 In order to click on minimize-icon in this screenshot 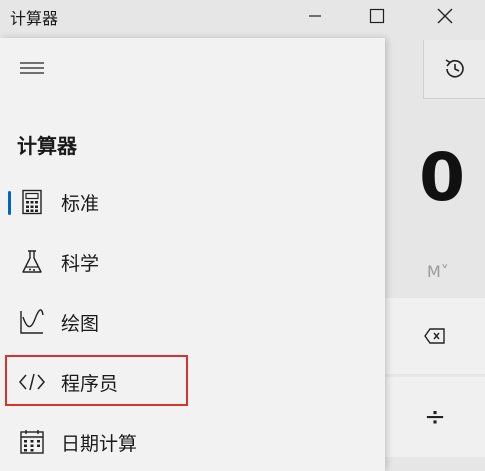, I will do `click(315, 16)`.